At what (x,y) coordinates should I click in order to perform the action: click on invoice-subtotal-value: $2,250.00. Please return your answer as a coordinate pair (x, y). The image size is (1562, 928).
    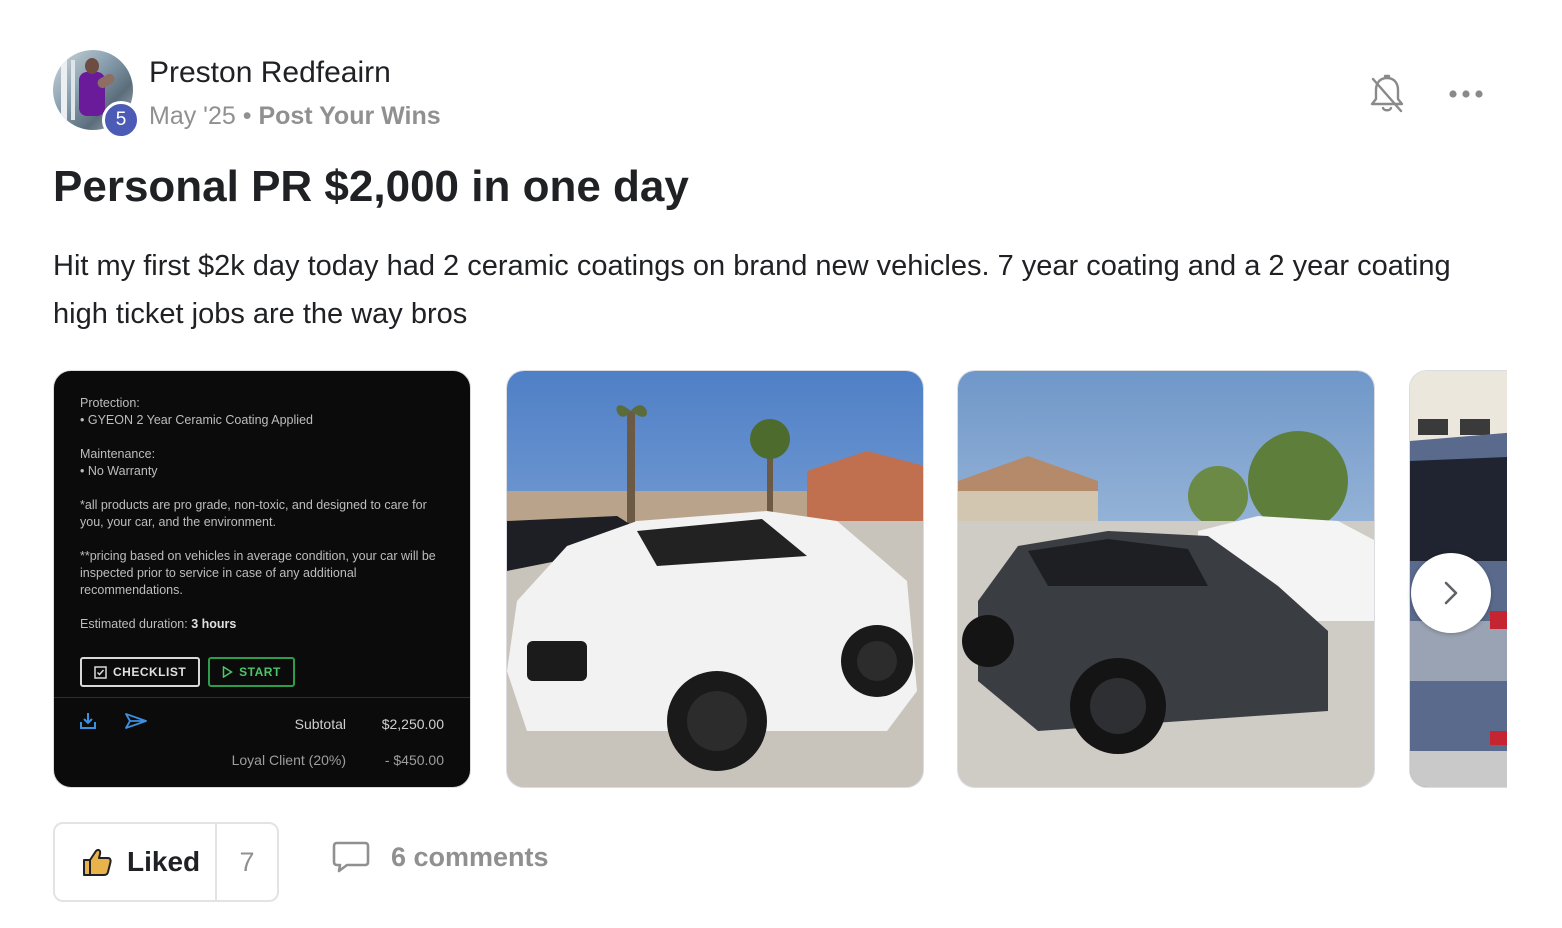
    Looking at the image, I should click on (412, 724).